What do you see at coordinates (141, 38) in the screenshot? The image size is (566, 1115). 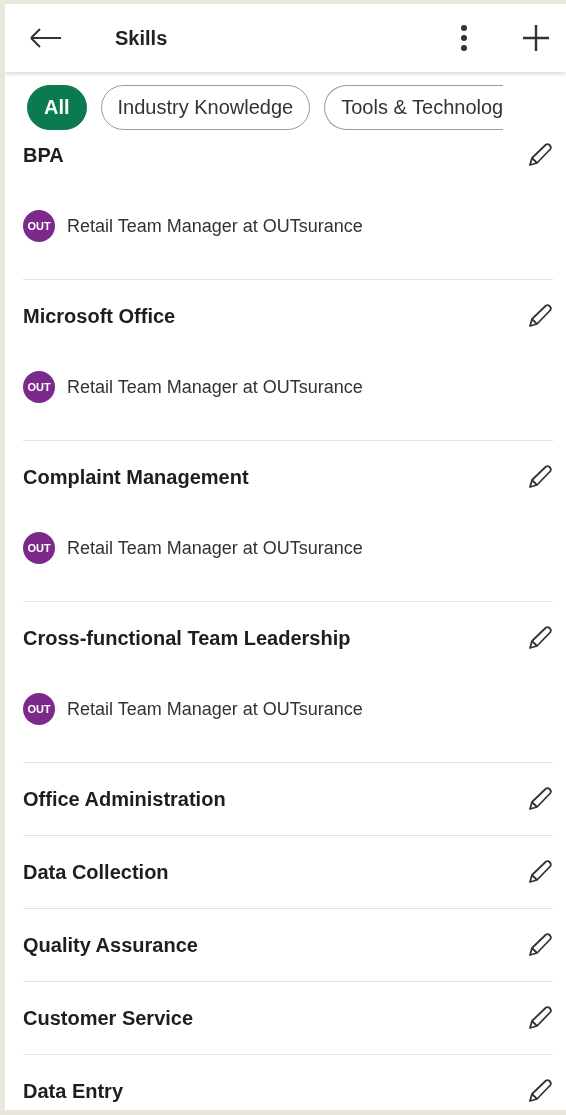 I see `page-title: Skills` at bounding box center [141, 38].